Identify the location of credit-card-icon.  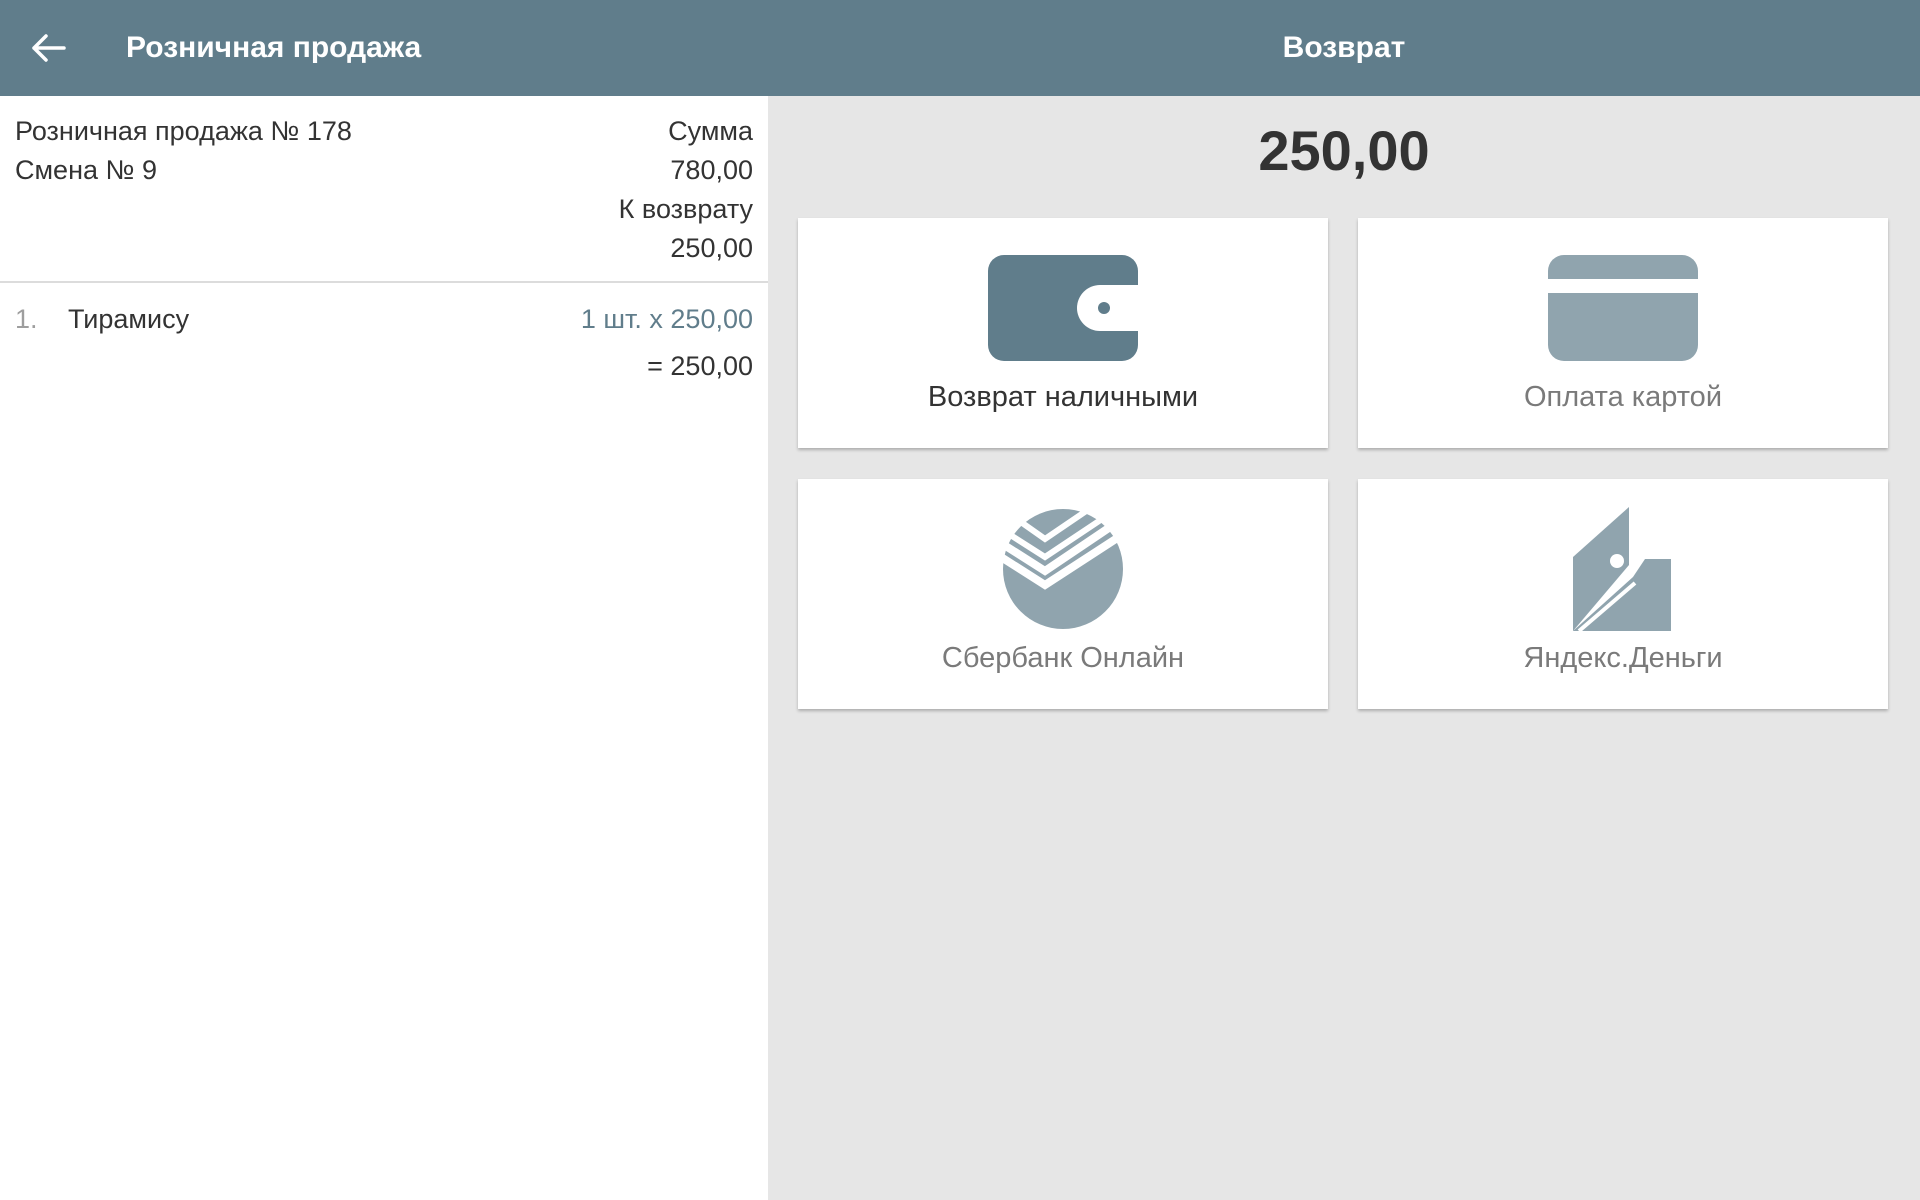
(1623, 308).